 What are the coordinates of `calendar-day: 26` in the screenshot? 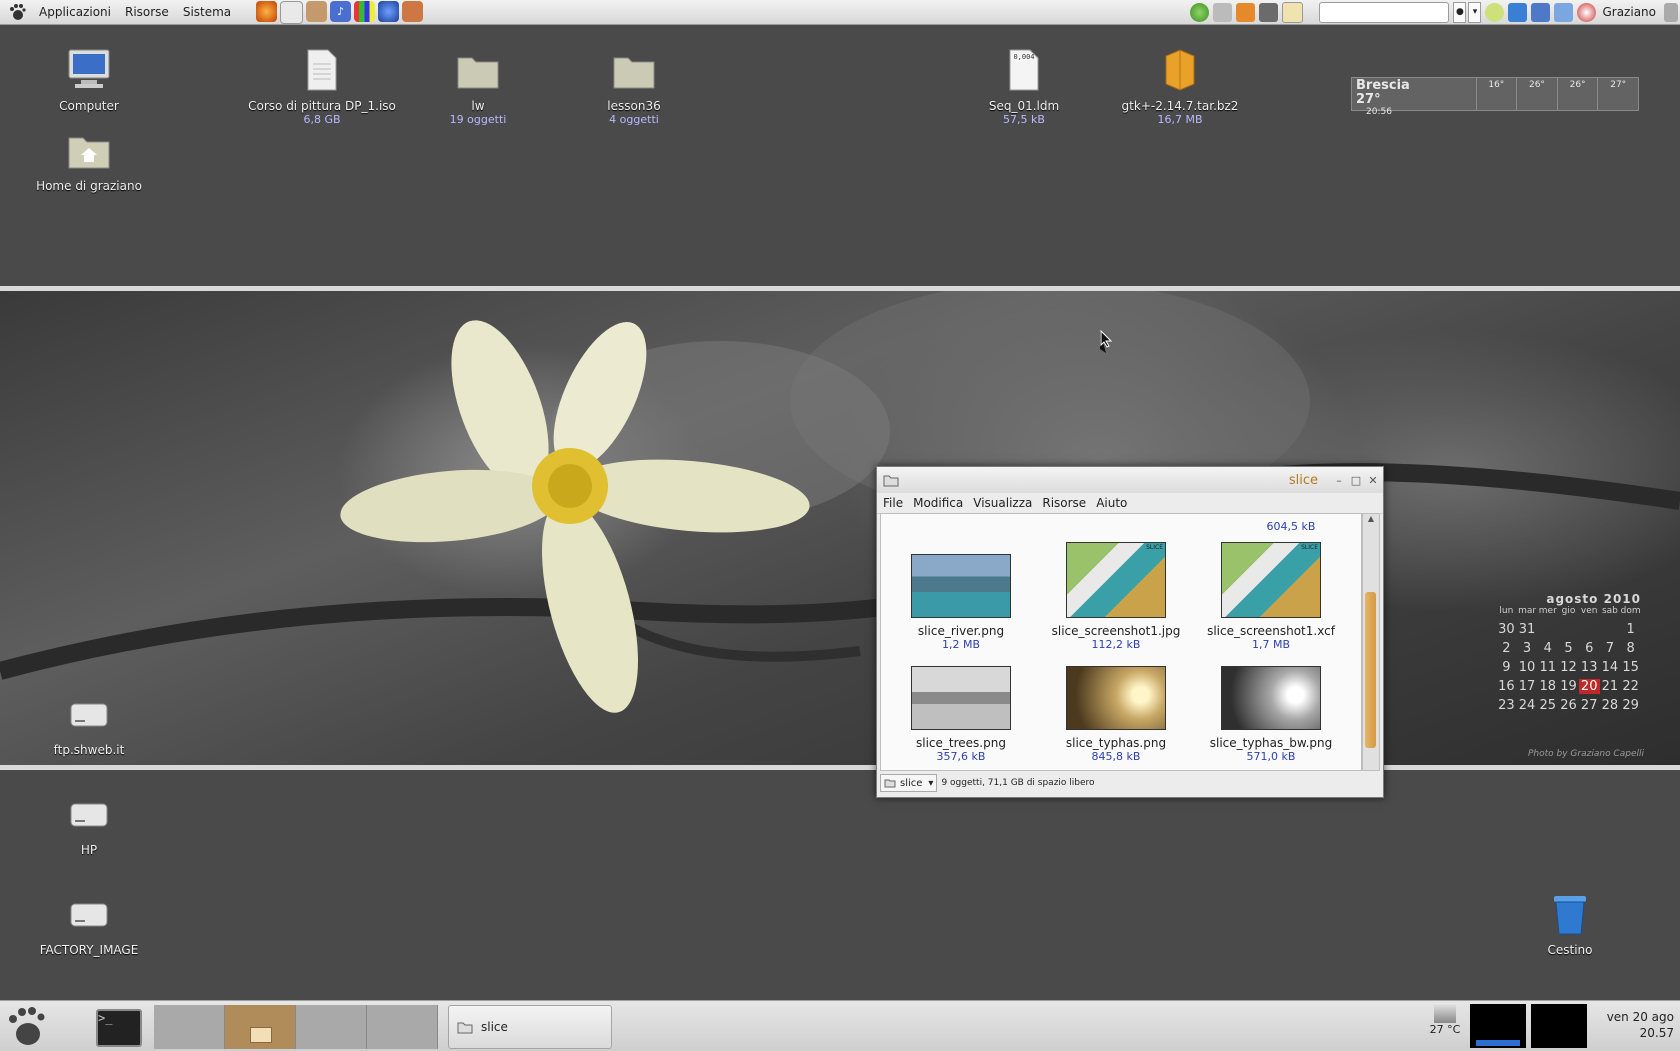 It's located at (1568, 705).